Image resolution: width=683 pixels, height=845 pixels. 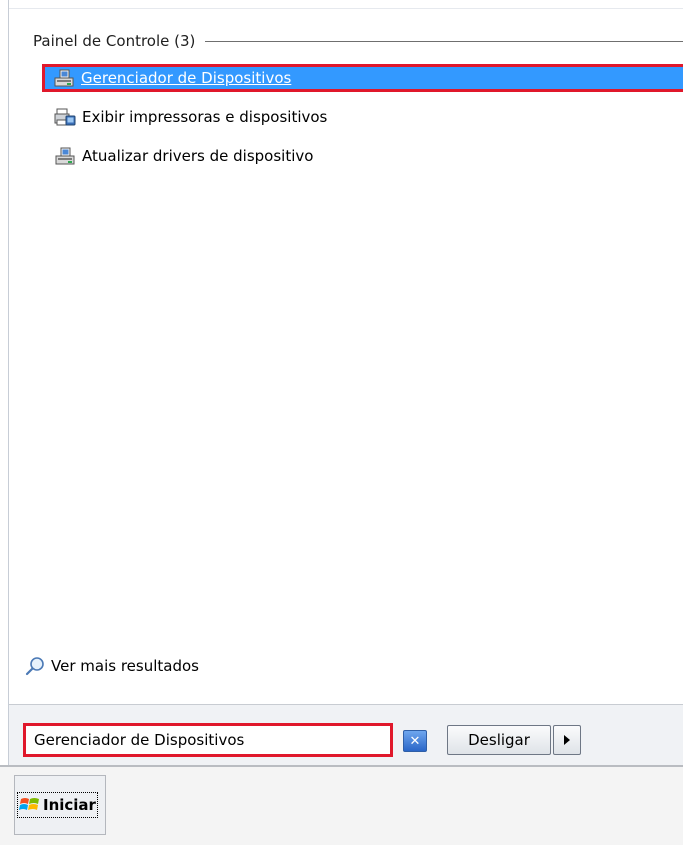 What do you see at coordinates (205, 117) in the screenshot?
I see `result-label: Exibir impressoras e dispositivos` at bounding box center [205, 117].